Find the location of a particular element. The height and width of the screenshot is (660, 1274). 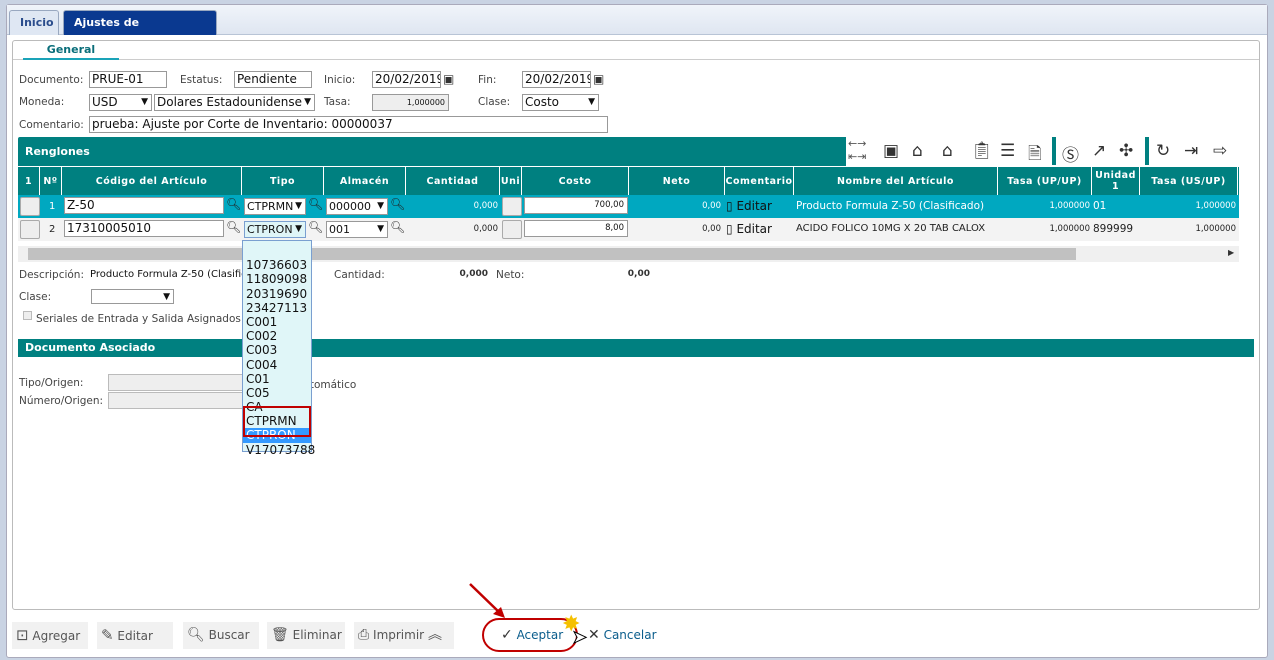

codigo-field: Z-50 is located at coordinates (144, 205).